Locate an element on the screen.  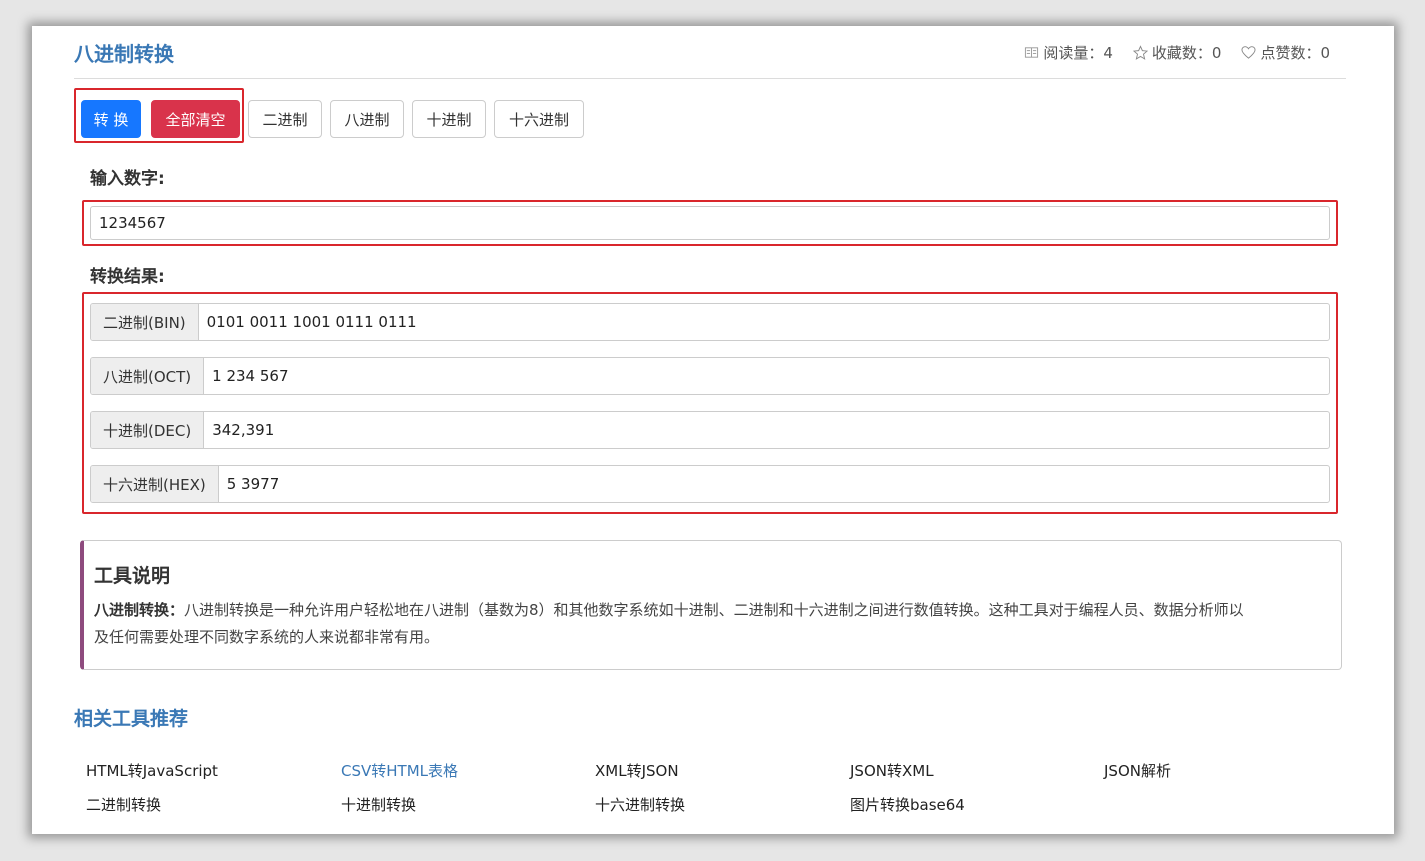
related-link: CSV转HTML表格 is located at coordinates (399, 770).